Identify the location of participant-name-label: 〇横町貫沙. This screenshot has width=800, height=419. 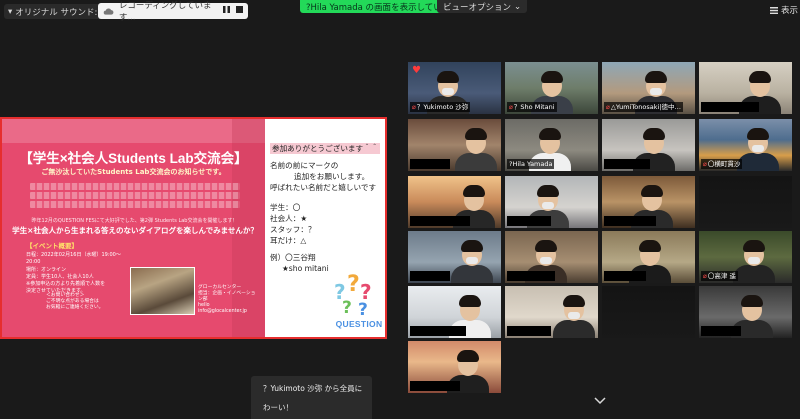
(724, 164).